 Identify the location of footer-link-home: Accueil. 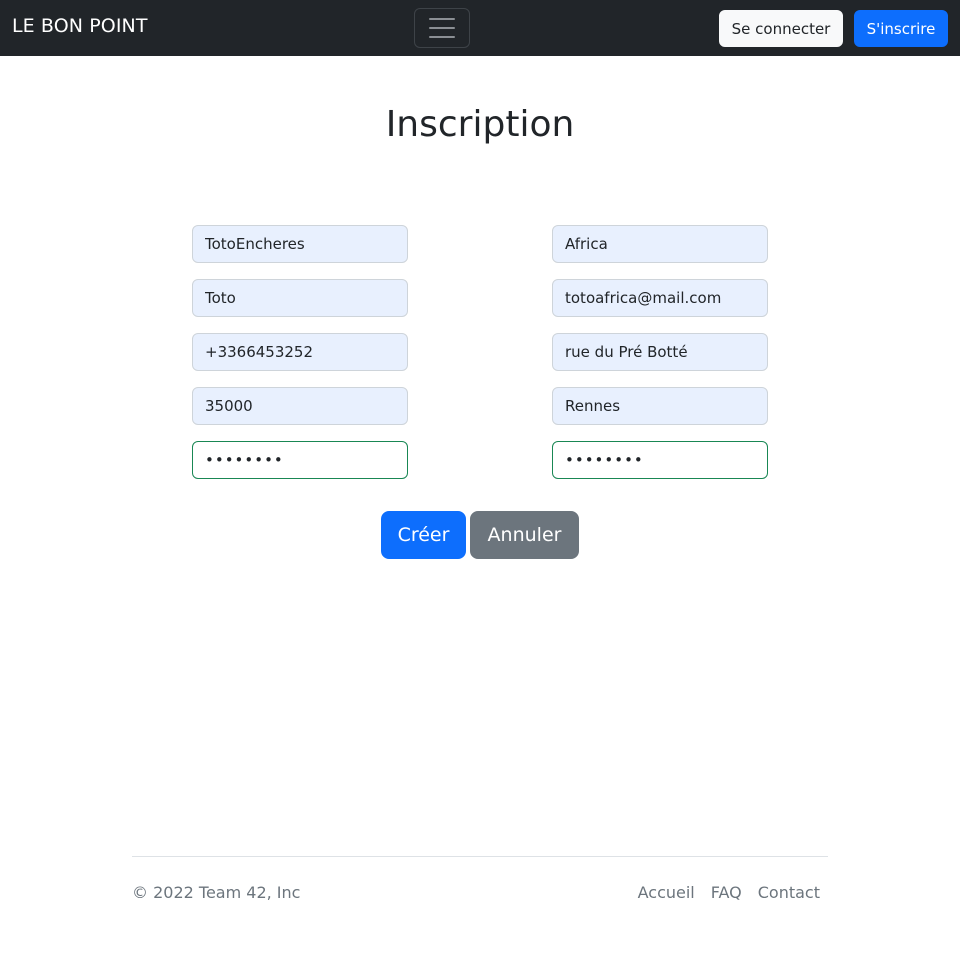
(666, 892).